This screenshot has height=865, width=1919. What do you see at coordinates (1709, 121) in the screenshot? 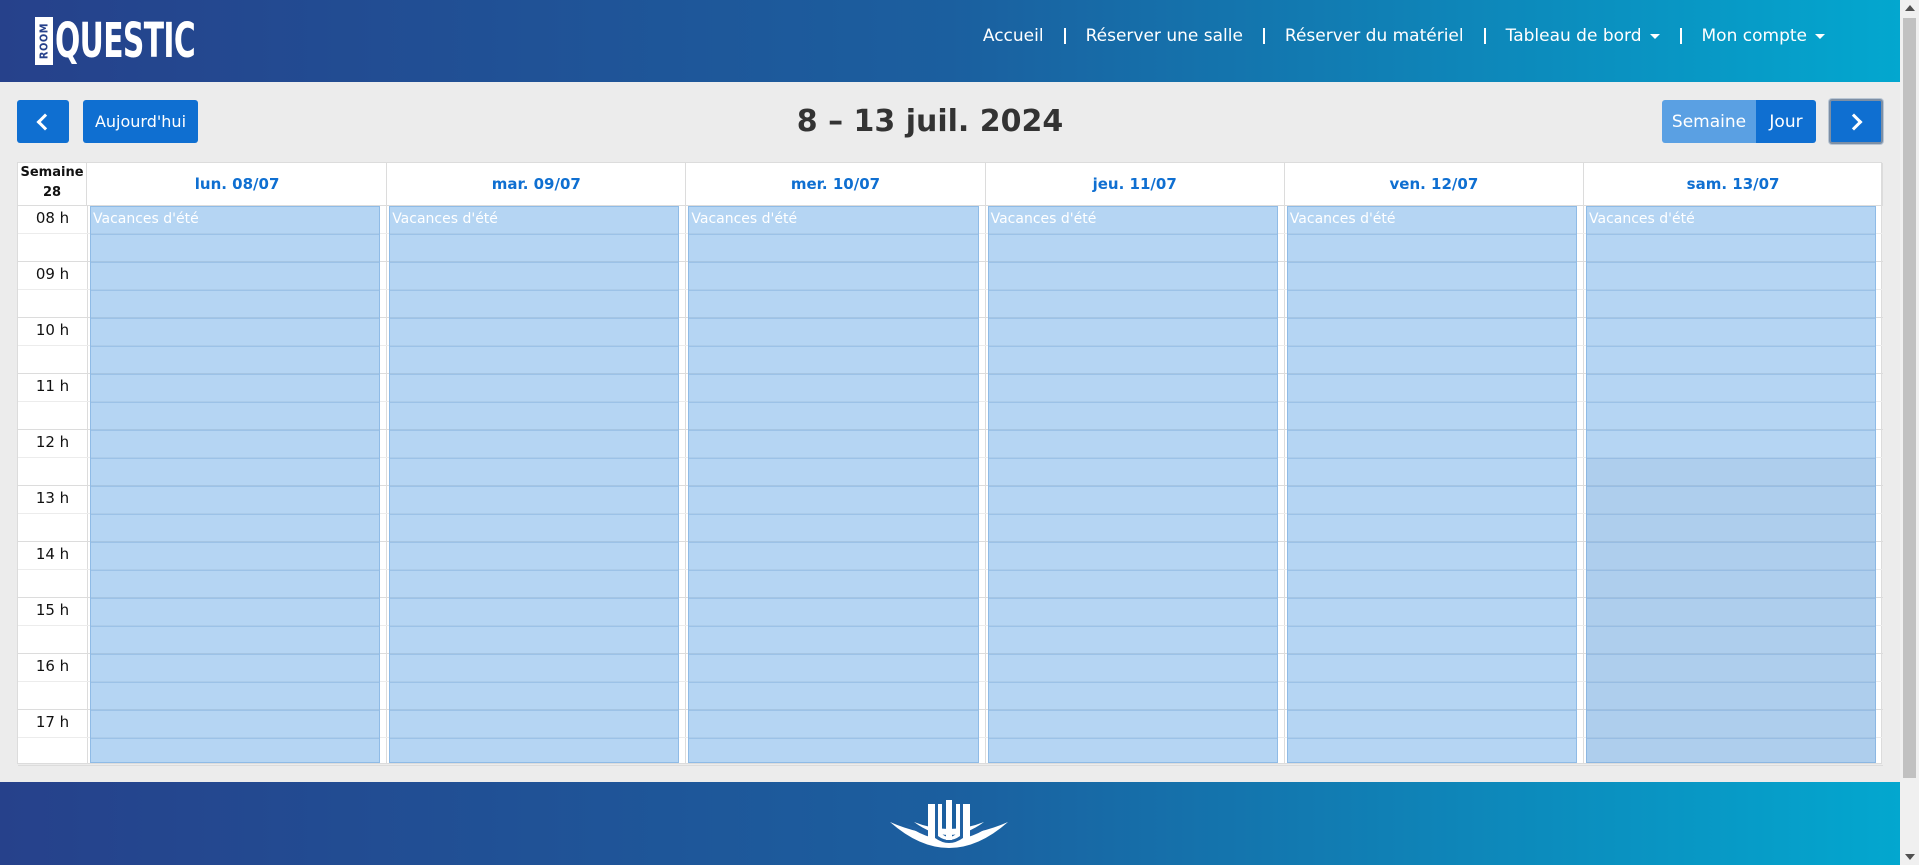
I see `week-view-button: Semaine` at bounding box center [1709, 121].